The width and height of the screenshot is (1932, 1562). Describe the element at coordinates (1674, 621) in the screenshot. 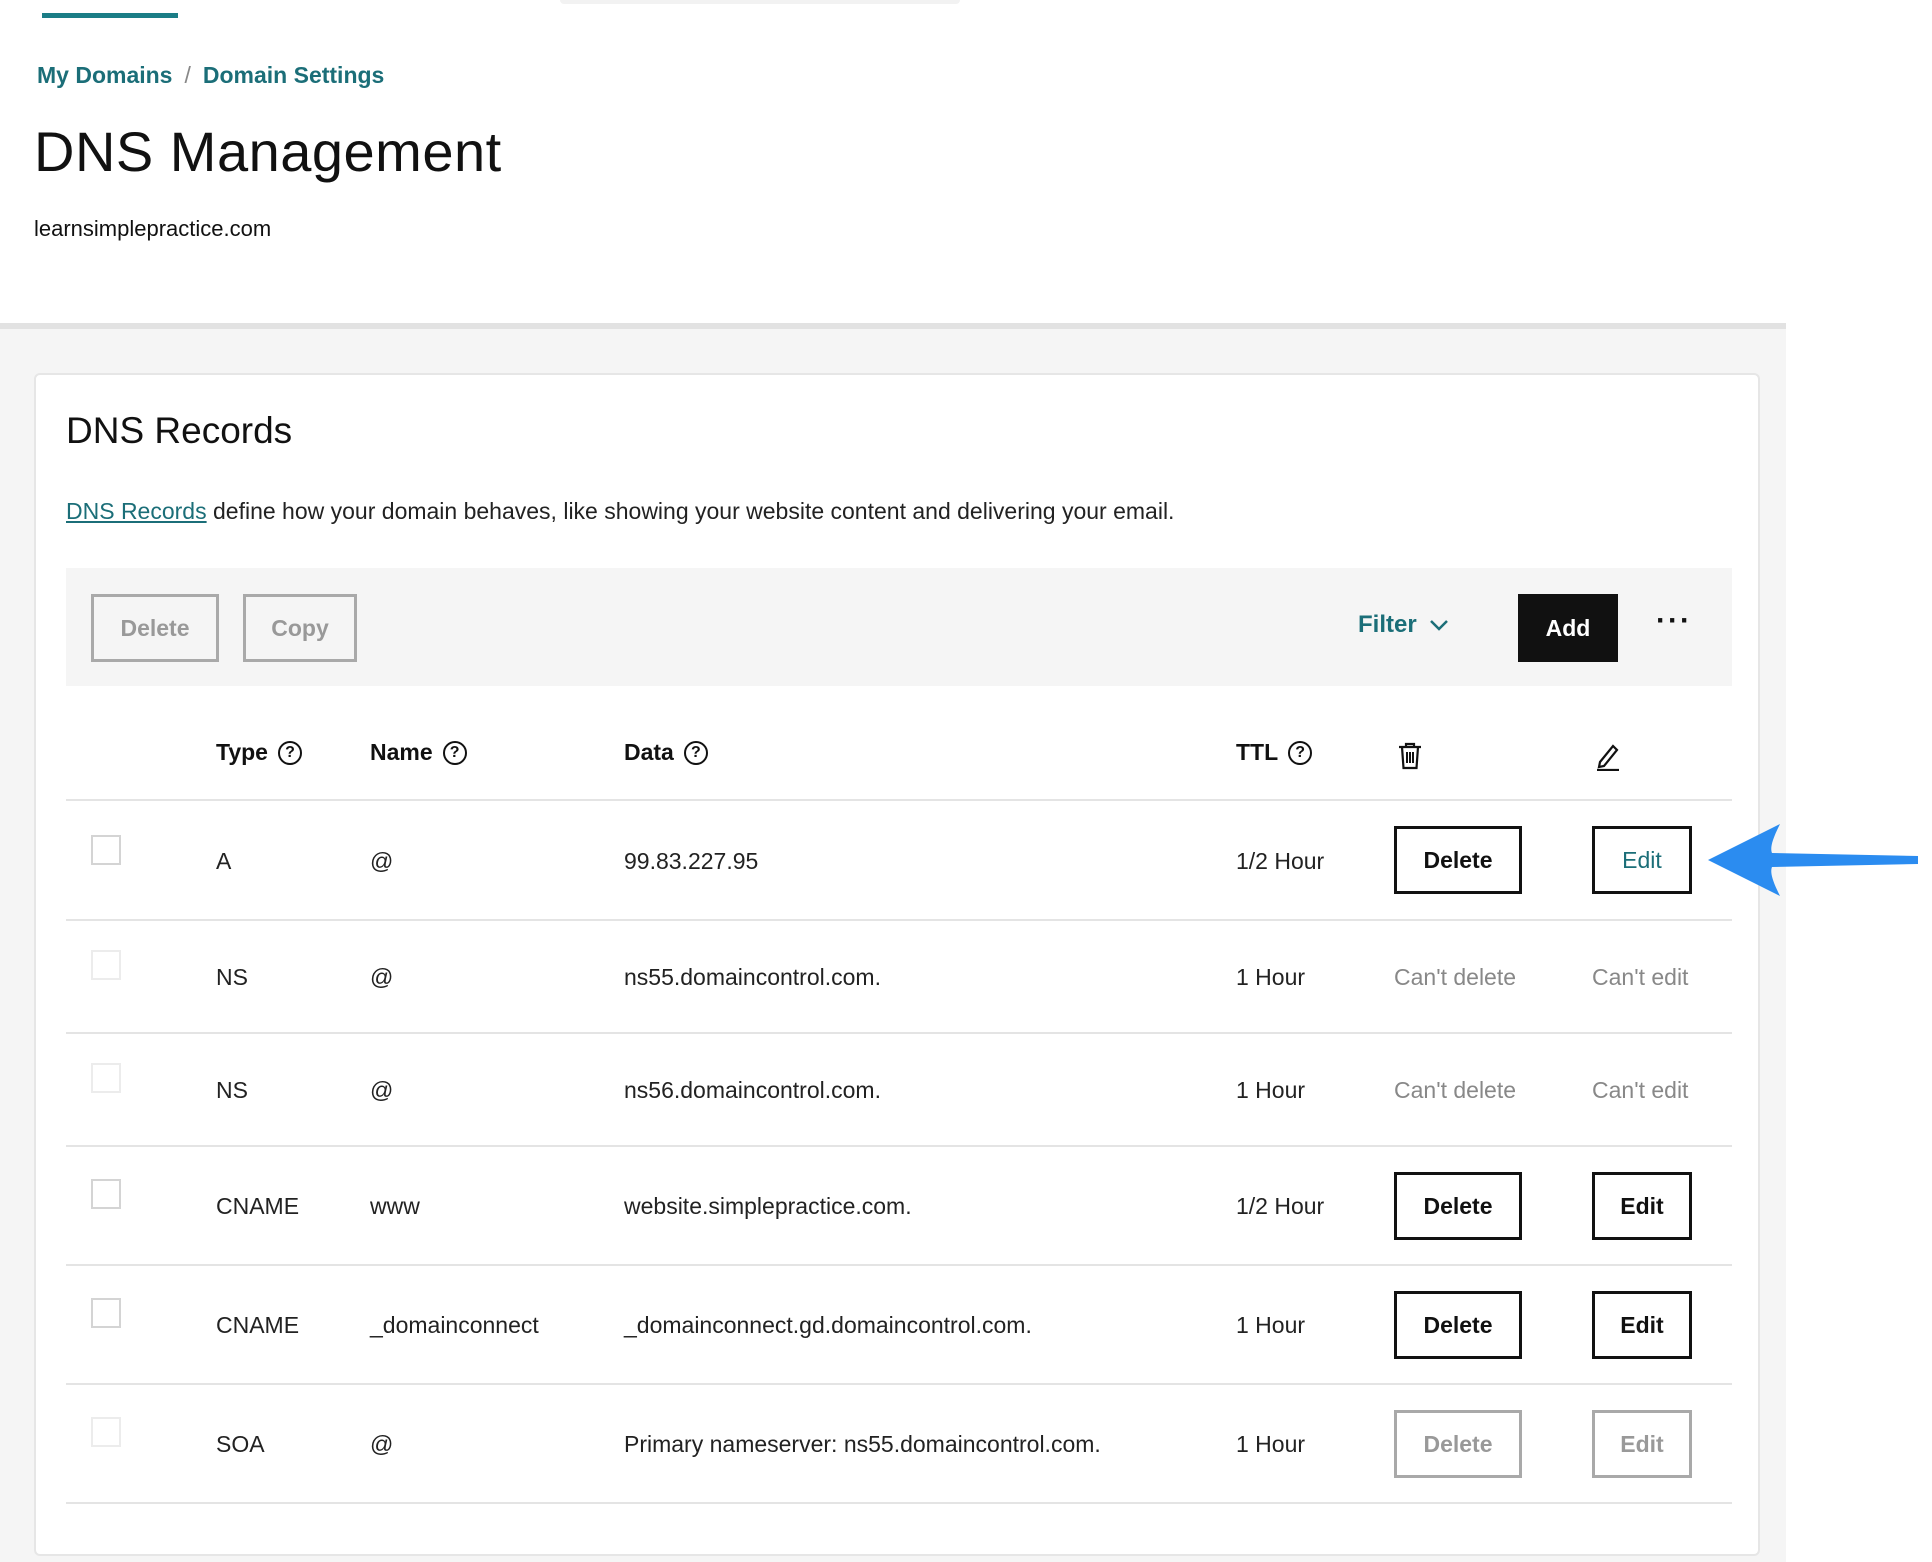

I see `more-options-icon: ···` at that location.